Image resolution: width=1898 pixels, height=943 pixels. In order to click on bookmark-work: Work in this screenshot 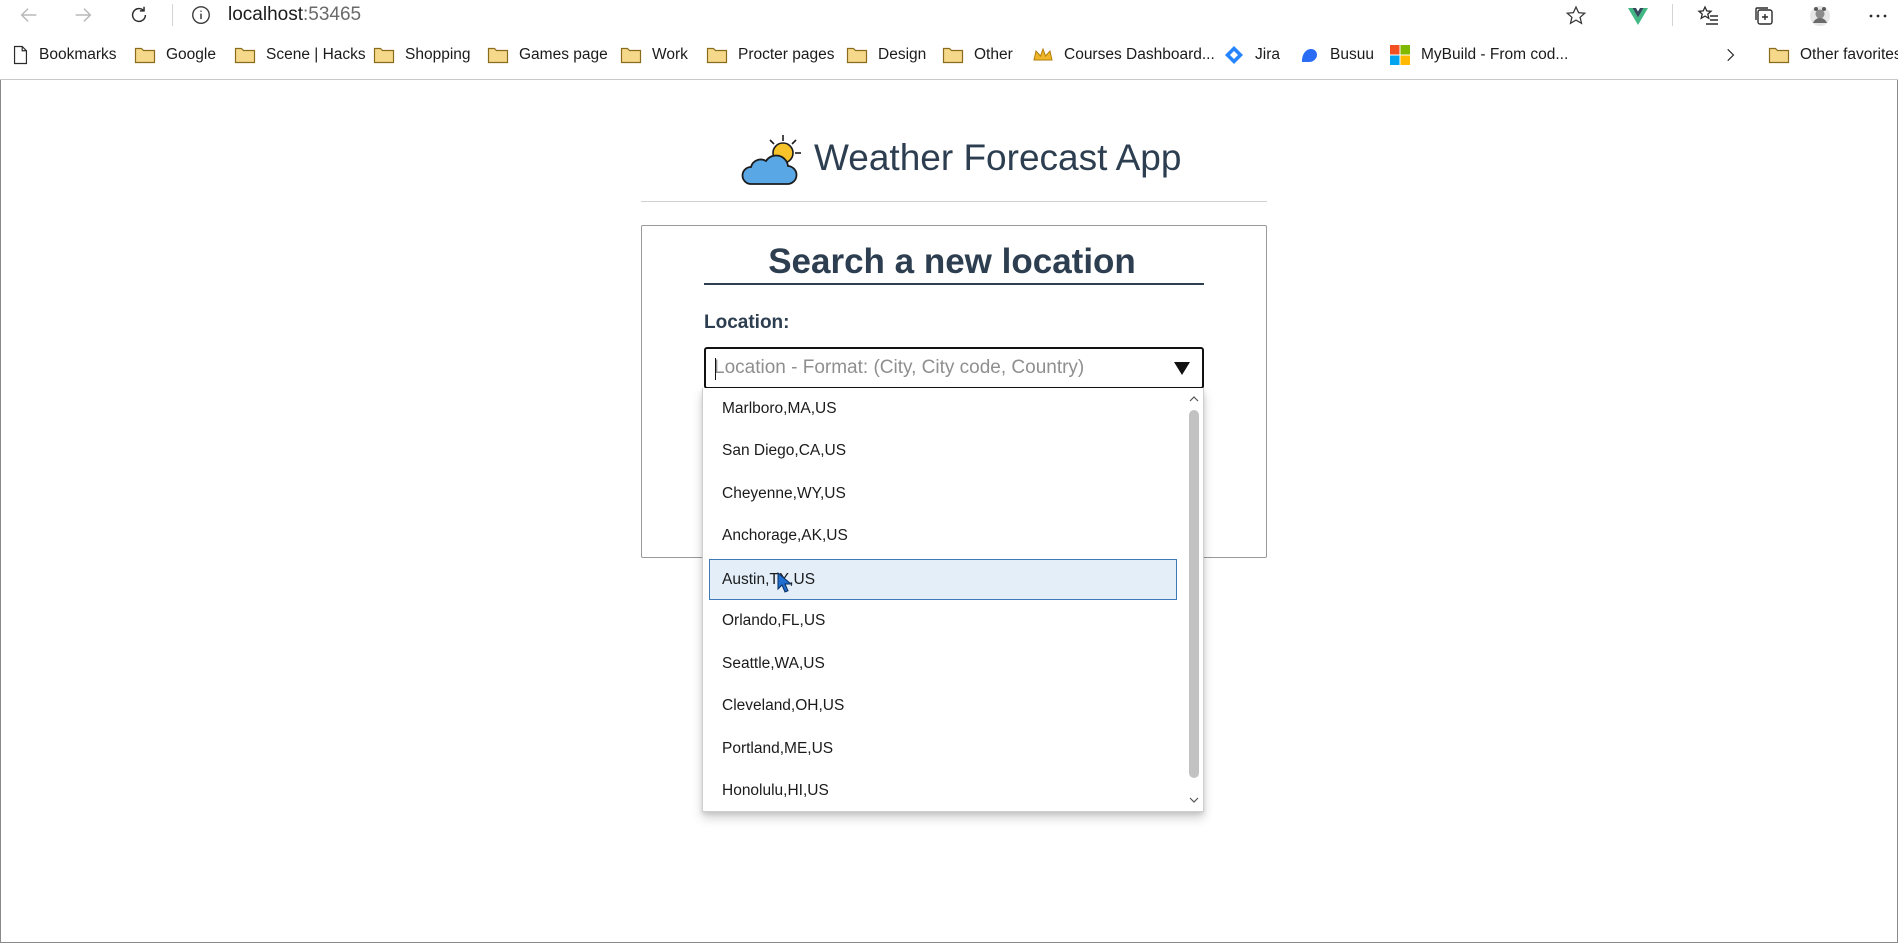, I will do `click(654, 55)`.